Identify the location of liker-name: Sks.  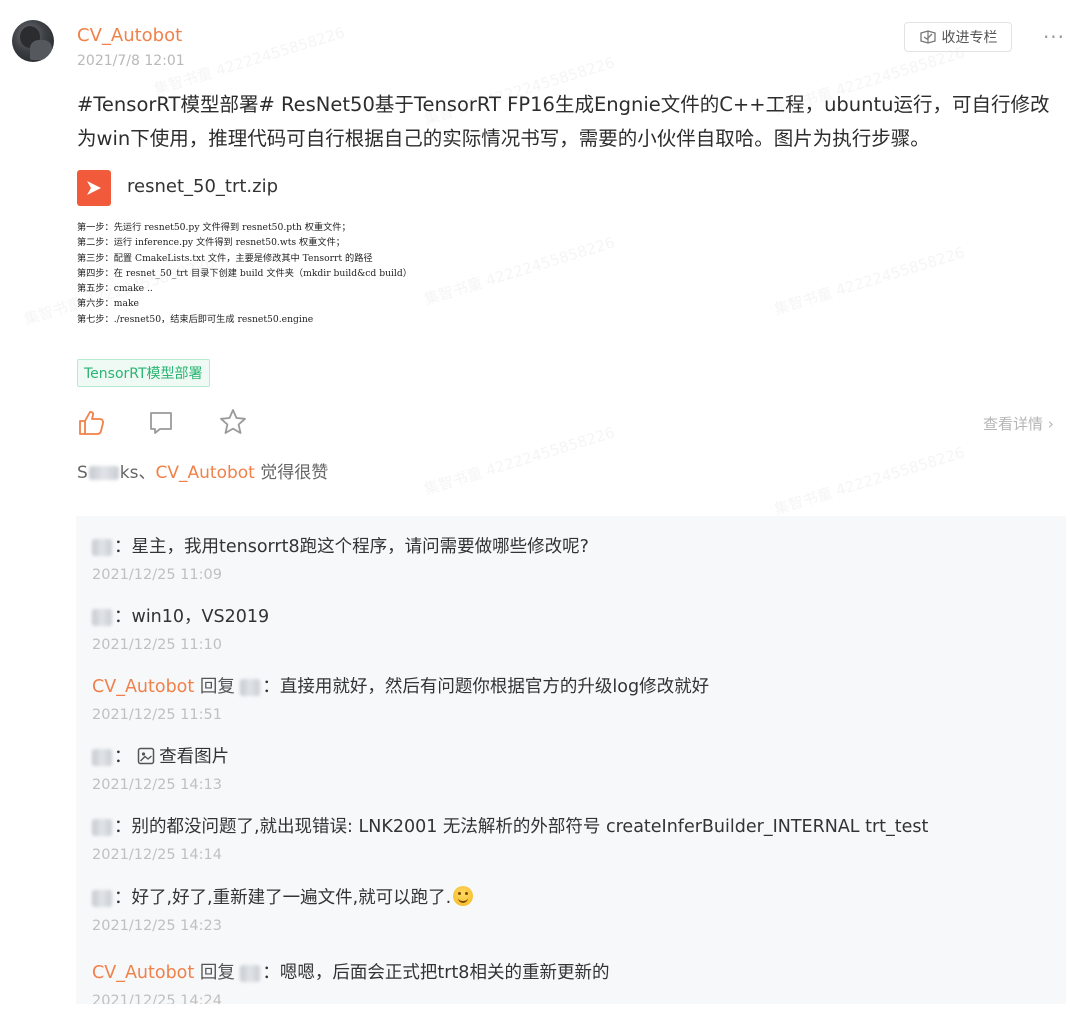
(108, 473).